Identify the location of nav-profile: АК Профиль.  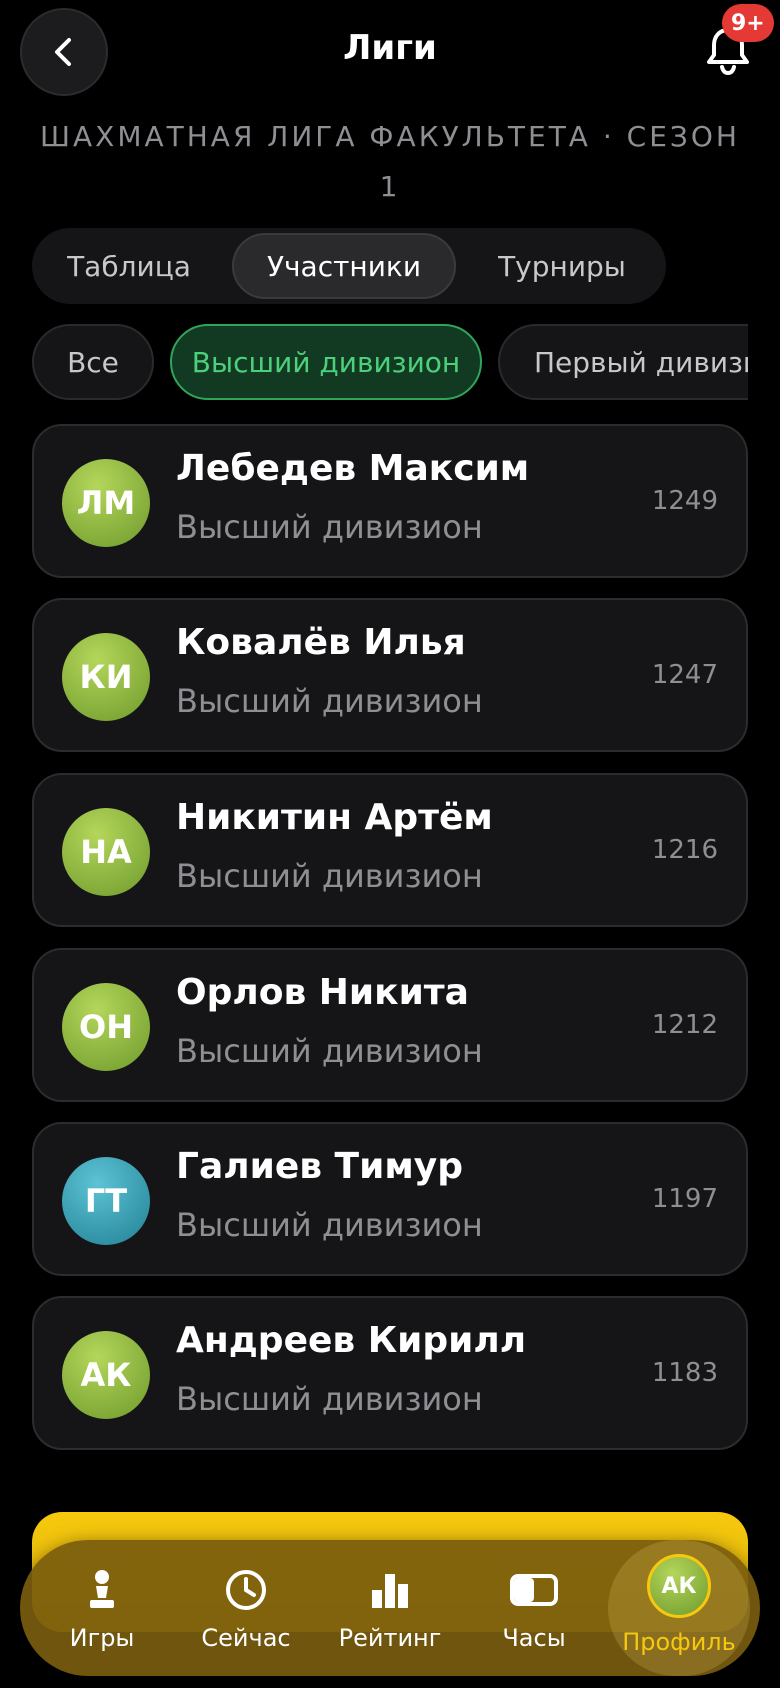
(679, 1608).